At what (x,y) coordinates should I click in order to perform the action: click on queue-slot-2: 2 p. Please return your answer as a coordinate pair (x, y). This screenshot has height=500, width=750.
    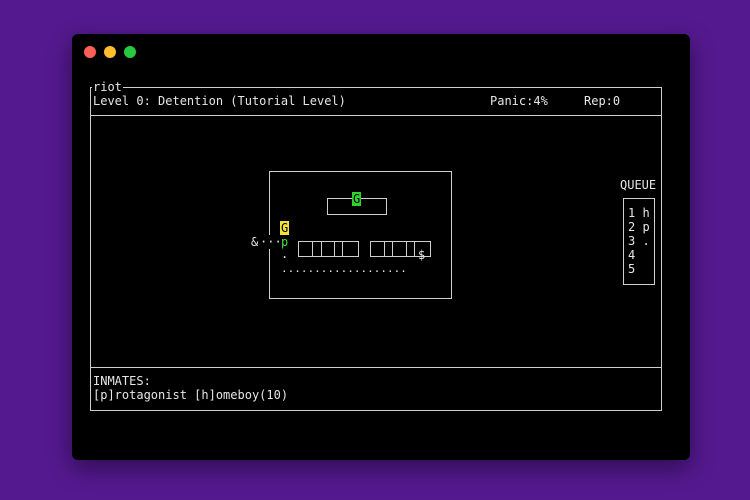
    Looking at the image, I should click on (639, 227).